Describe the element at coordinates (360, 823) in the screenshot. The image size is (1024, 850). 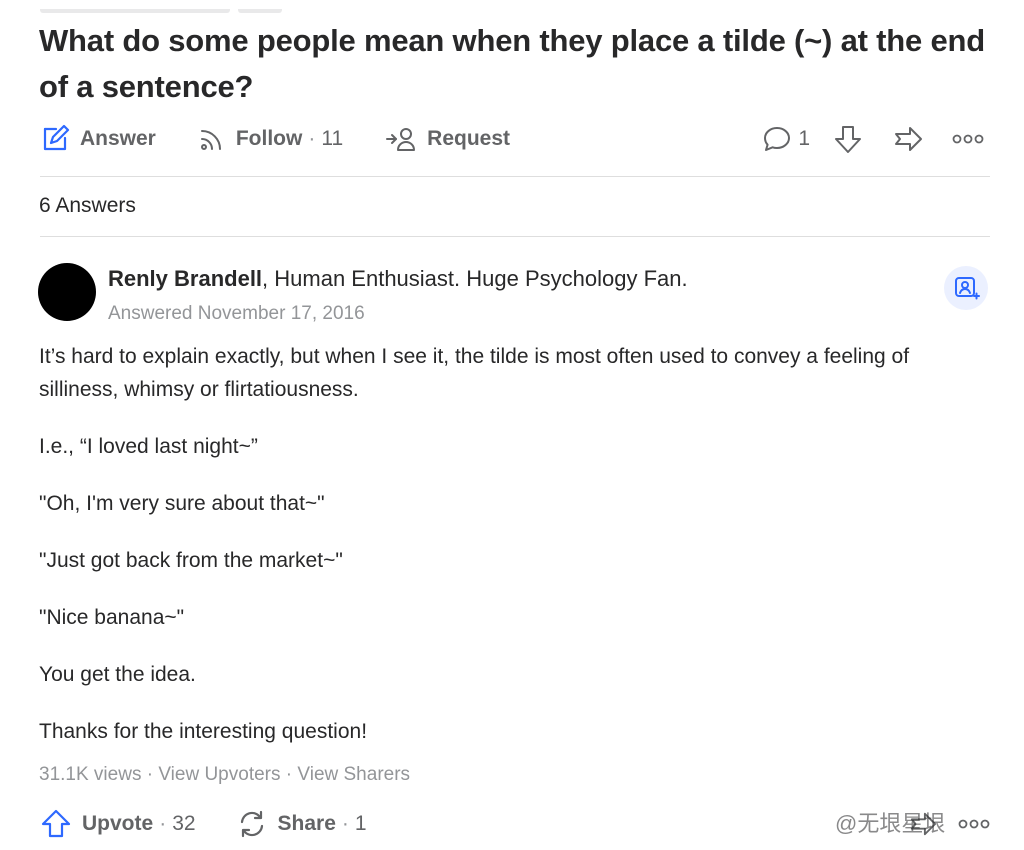
I see `share-count: 1` at that location.